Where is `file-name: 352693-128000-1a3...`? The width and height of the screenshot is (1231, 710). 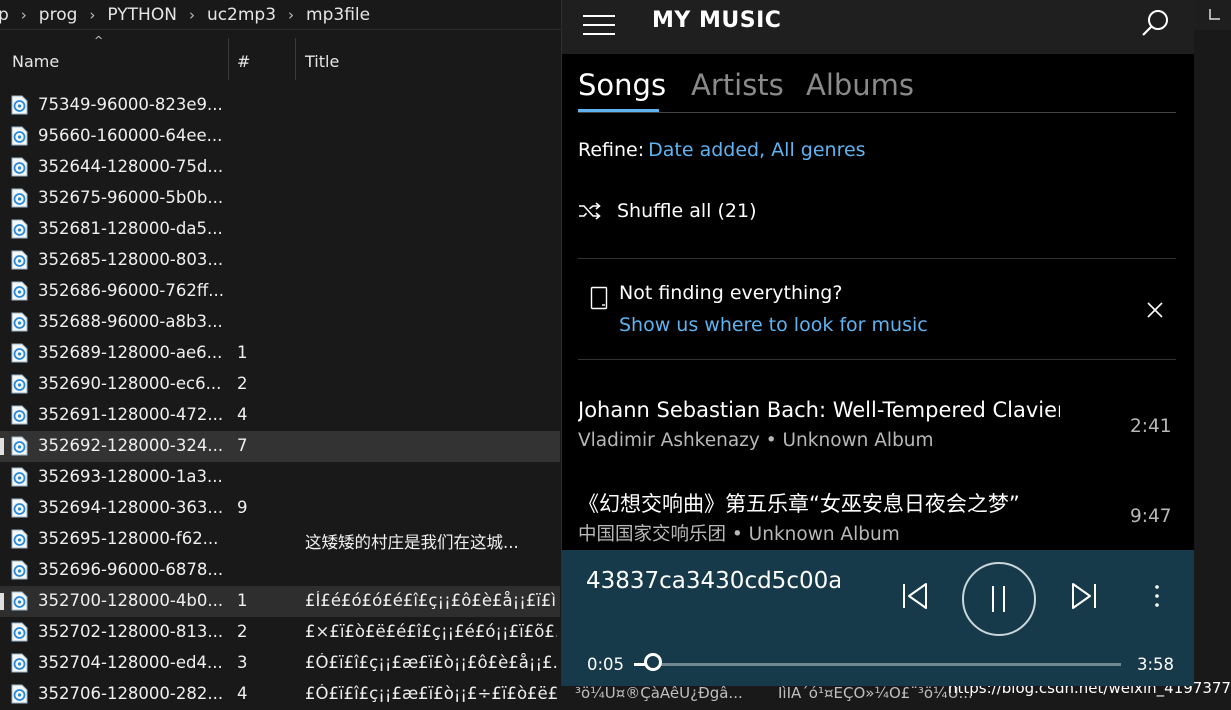
file-name: 352693-128000-1a3... is located at coordinates (130, 476).